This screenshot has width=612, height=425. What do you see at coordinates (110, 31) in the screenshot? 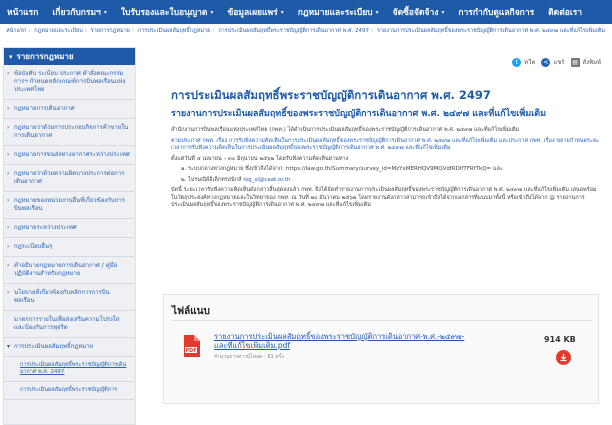
I see `breadcrumb-law-list: รายการกฎหมาย` at bounding box center [110, 31].